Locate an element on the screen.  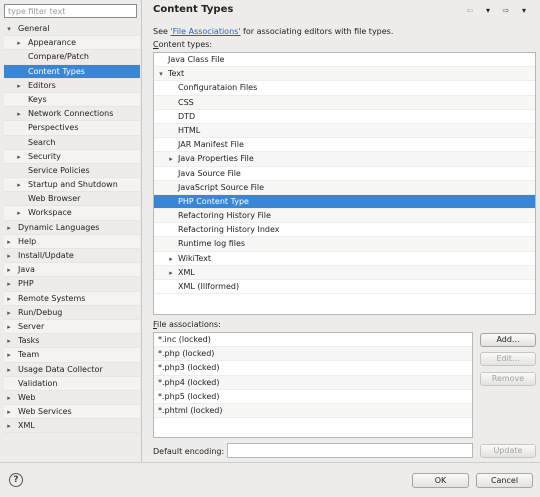
tree-item-label: Remote Systems is located at coordinates (52, 298).